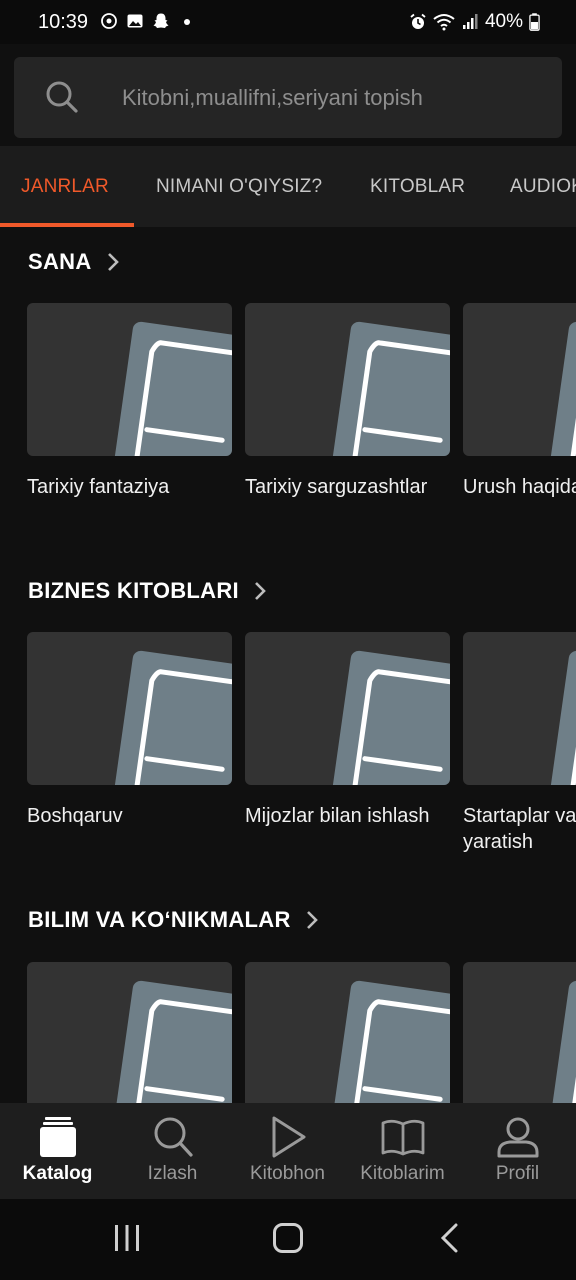 The height and width of the screenshot is (1280, 576). I want to click on status-system-icons: 40%, so click(474, 22).